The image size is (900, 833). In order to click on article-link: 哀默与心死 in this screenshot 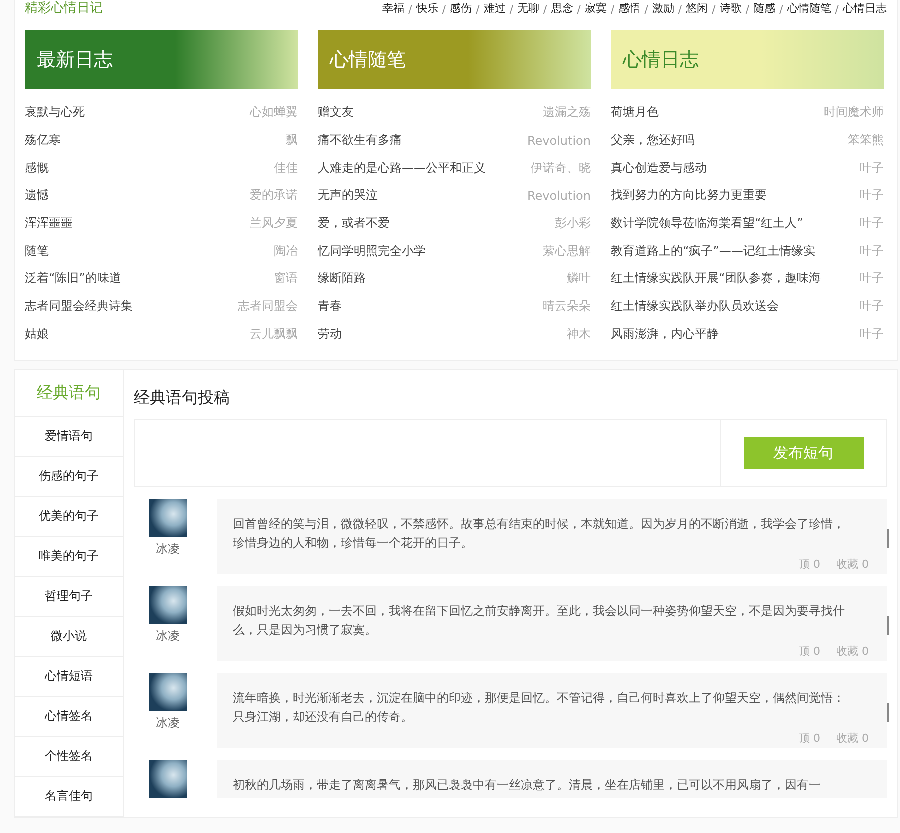, I will do `click(55, 113)`.